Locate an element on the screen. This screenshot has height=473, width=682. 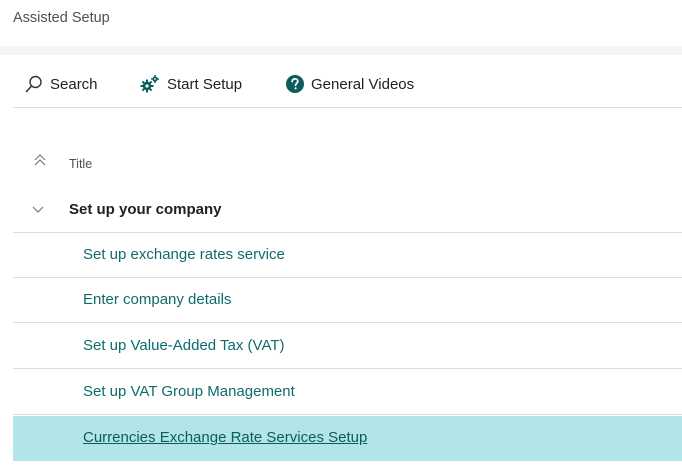
help-circle-icon is located at coordinates (295, 84).